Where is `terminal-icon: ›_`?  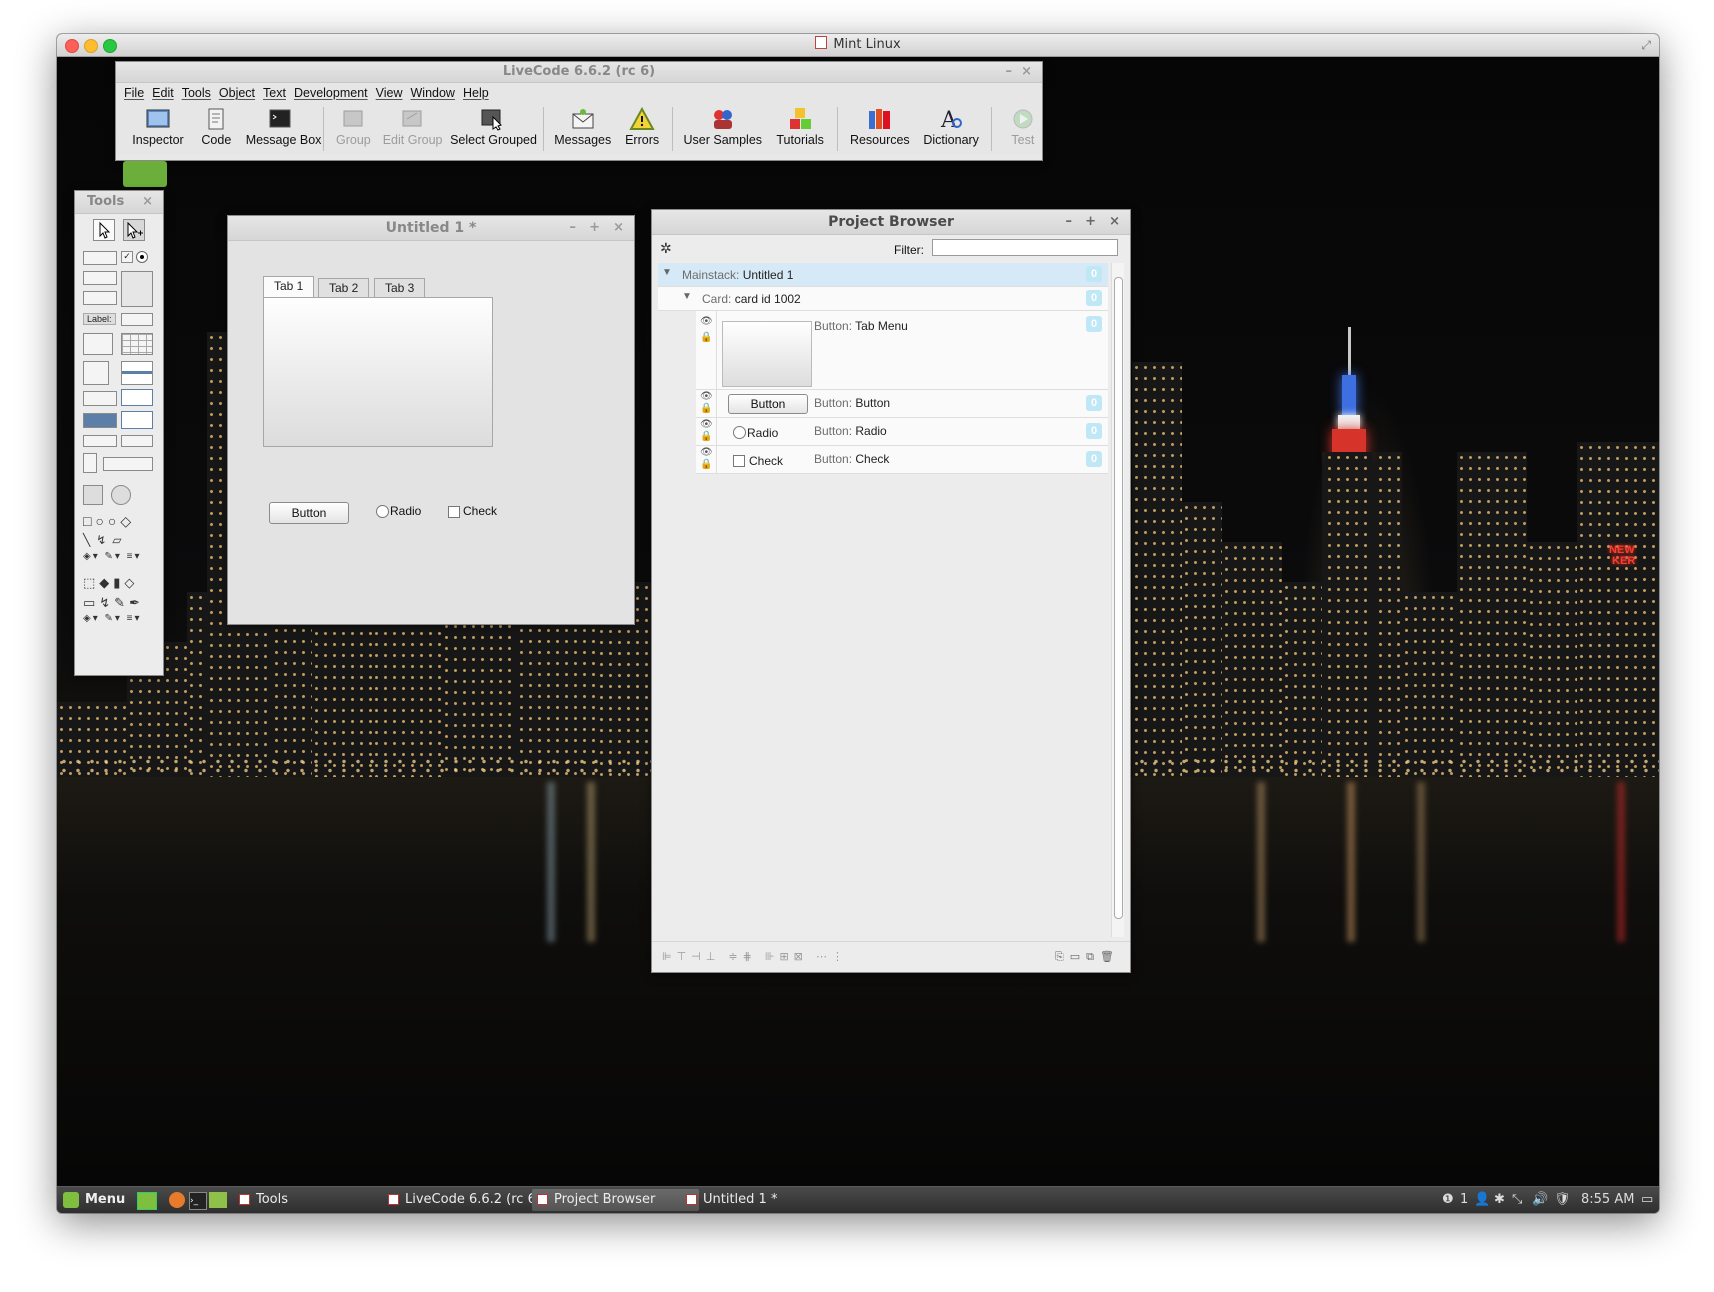 terminal-icon: ›_ is located at coordinates (198, 1201).